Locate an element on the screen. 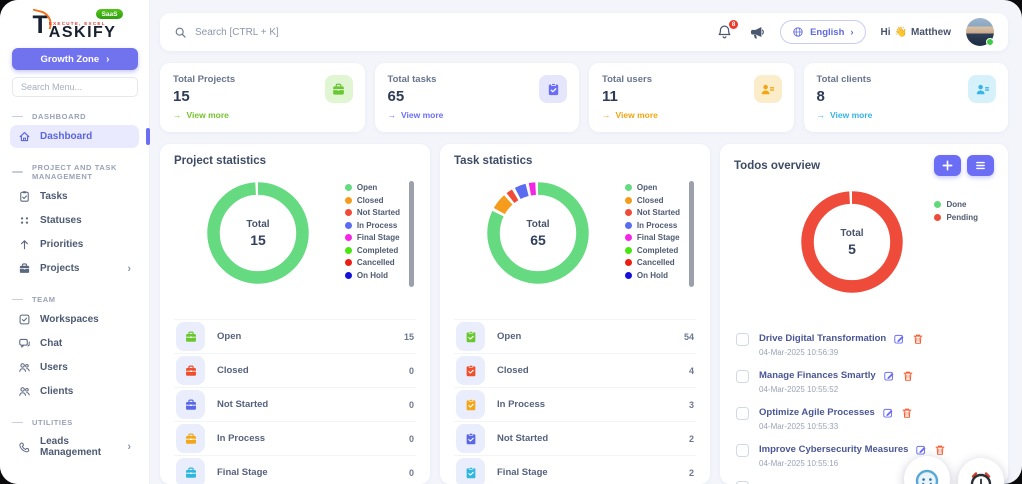  legend-label: Not Started is located at coordinates (658, 212).